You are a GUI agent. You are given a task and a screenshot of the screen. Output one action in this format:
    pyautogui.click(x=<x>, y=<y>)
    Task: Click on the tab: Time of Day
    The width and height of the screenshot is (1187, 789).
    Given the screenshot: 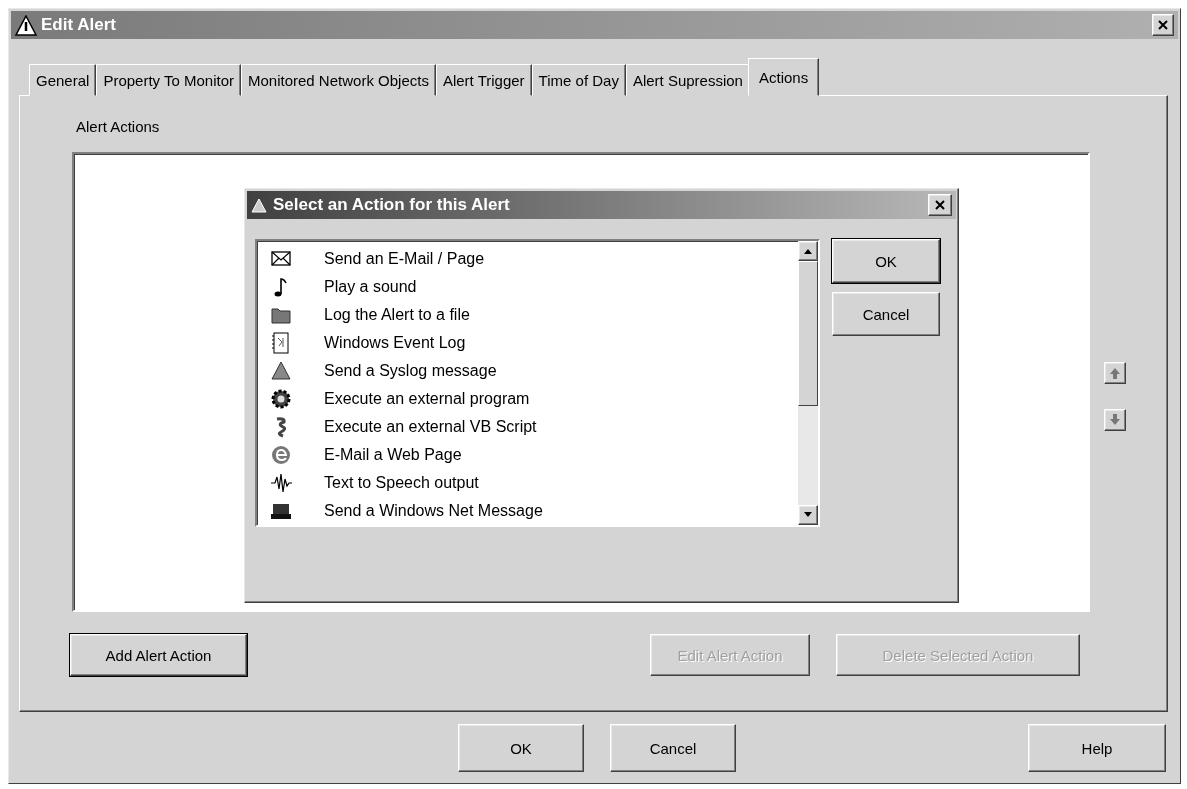 What is the action you would take?
    pyautogui.click(x=578, y=80)
    